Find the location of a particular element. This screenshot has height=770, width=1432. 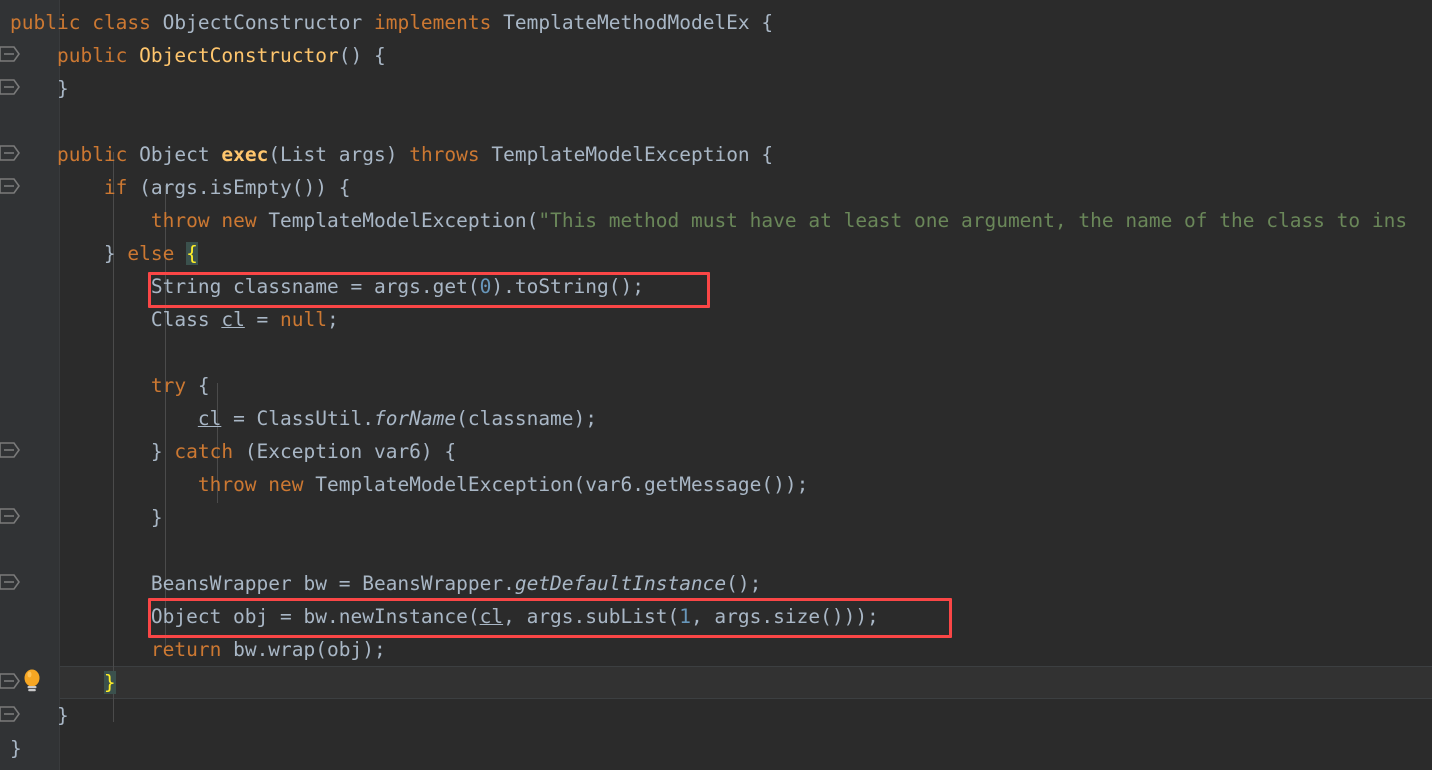

code-line-8: } else { is located at coordinates (716, 253).